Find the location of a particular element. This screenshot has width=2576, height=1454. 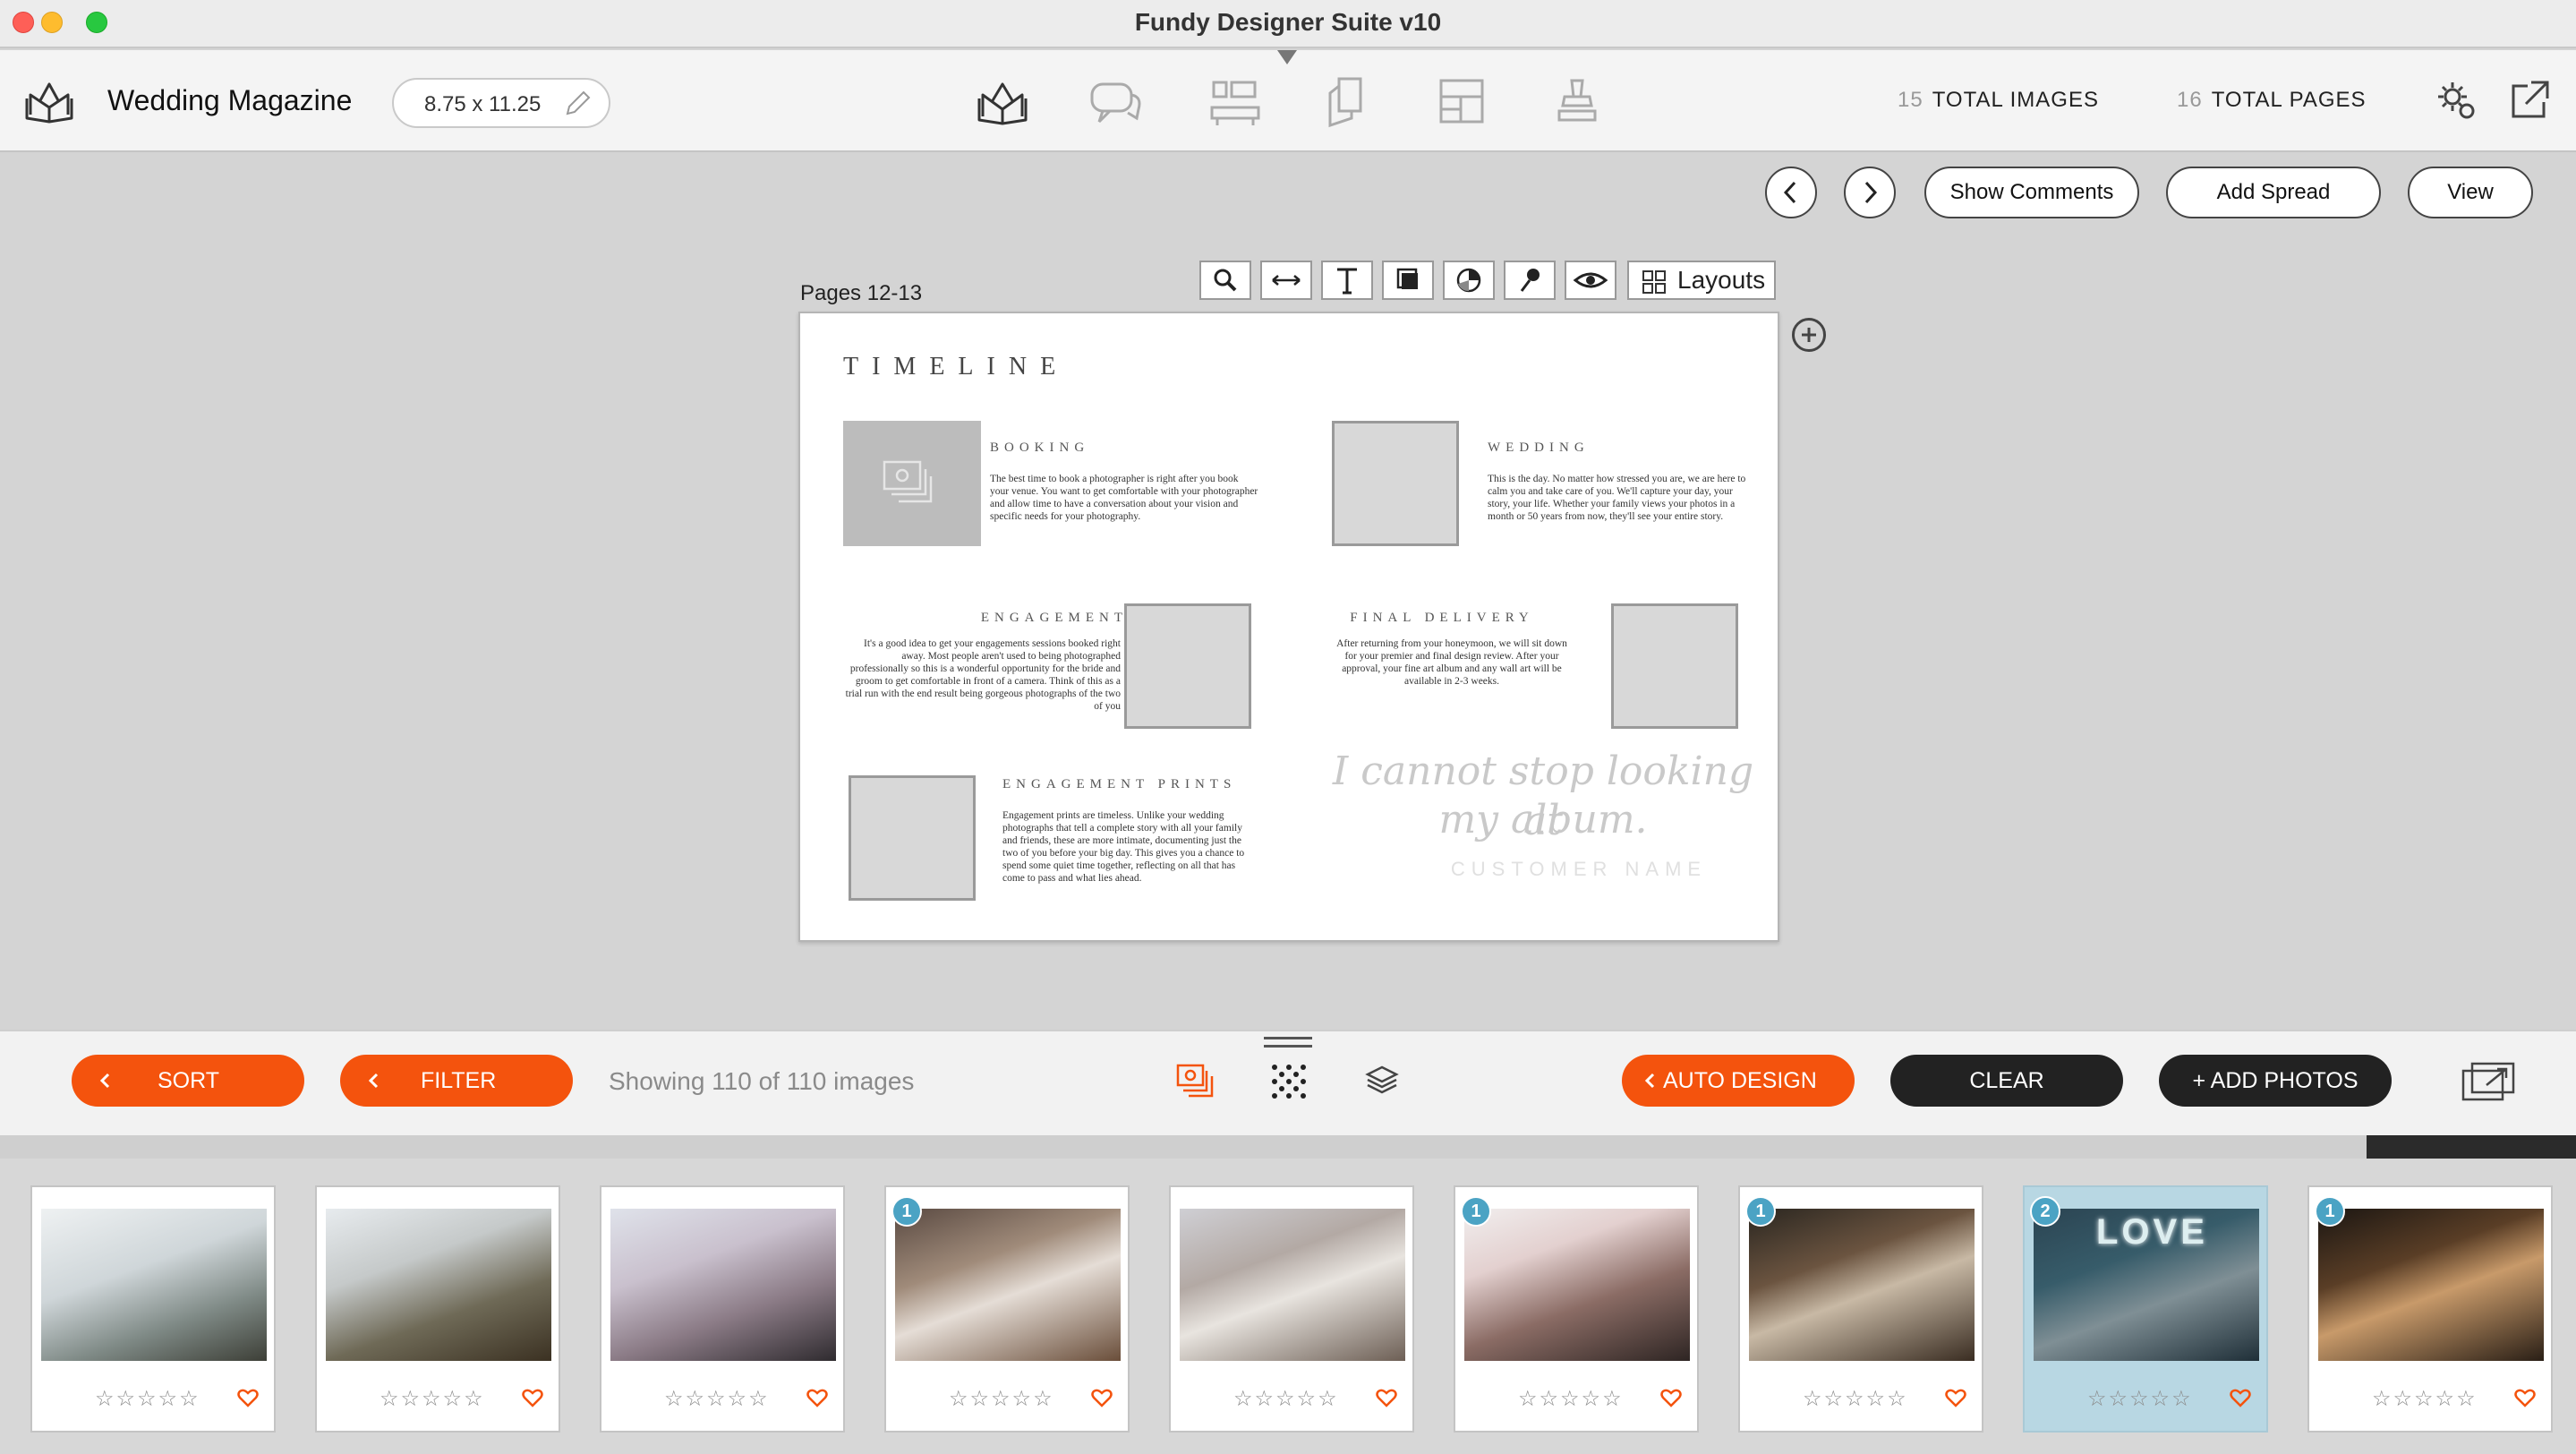

auto-design-label: AUTO DESIGN is located at coordinates (1740, 1080).